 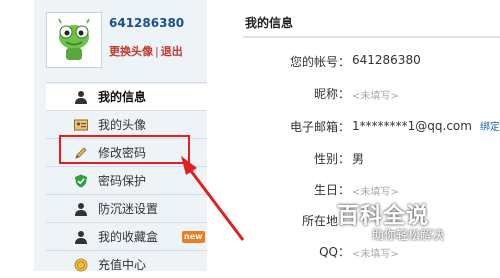 I want to click on sidebar-item-my-info: 我的信息, so click(x=126, y=97).